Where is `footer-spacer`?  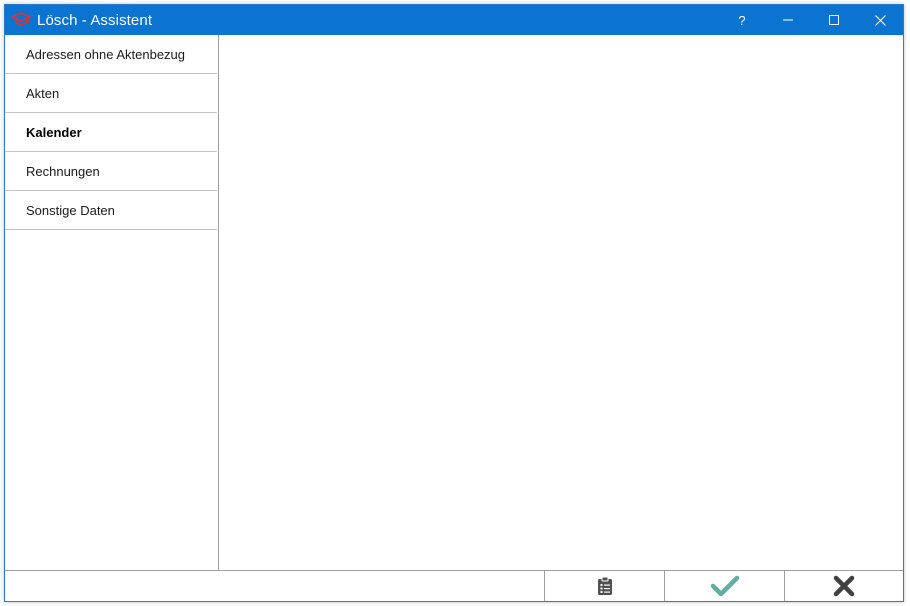 footer-spacer is located at coordinates (274, 586).